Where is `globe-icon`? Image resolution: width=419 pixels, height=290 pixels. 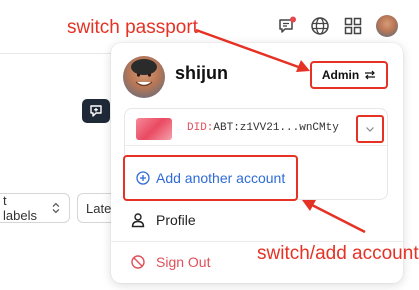
globe-icon is located at coordinates (320, 26).